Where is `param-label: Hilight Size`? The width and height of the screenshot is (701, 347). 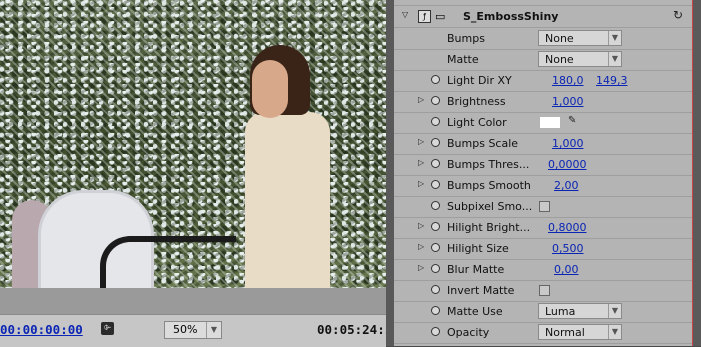
param-label: Hilight Size is located at coordinates (478, 248).